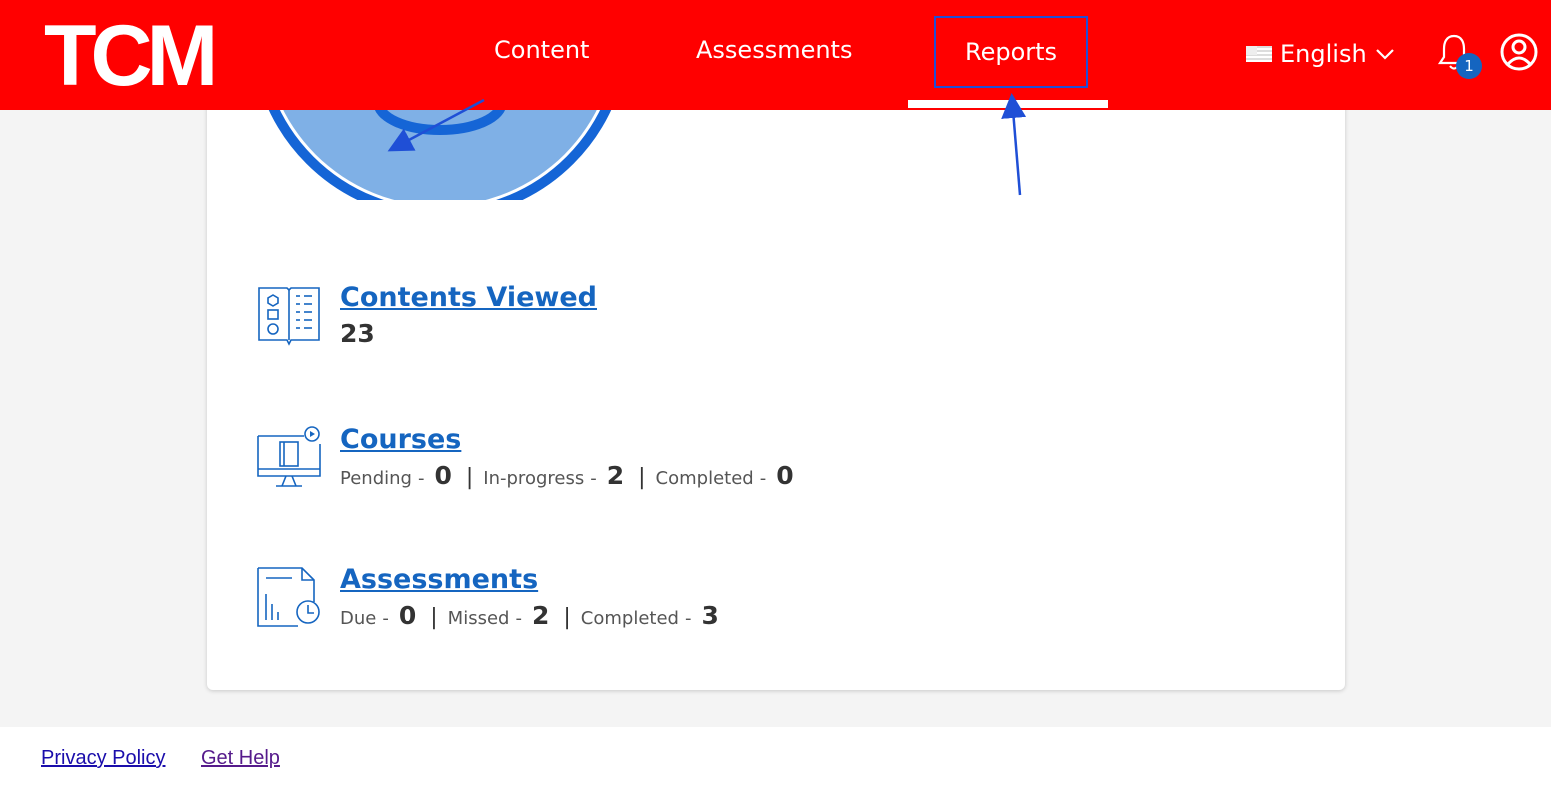  Describe the element at coordinates (1008, 104) in the screenshot. I see `active-nav-indicator` at that location.